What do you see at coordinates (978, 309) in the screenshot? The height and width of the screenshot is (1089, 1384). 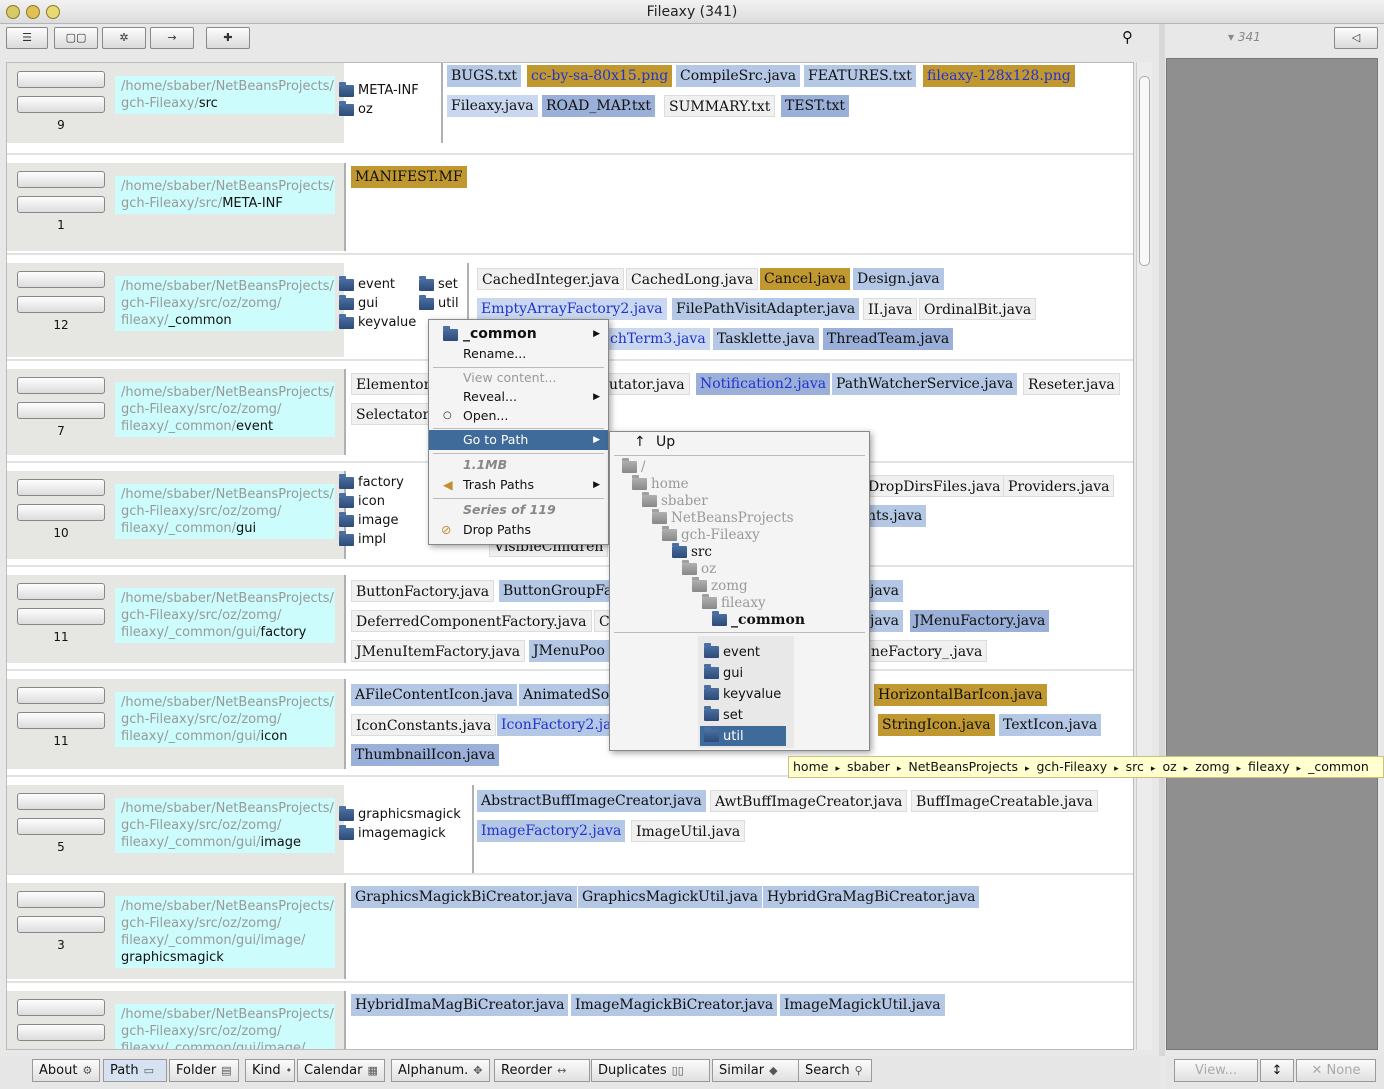 I see `file-item: OrdinalBit.java` at bounding box center [978, 309].